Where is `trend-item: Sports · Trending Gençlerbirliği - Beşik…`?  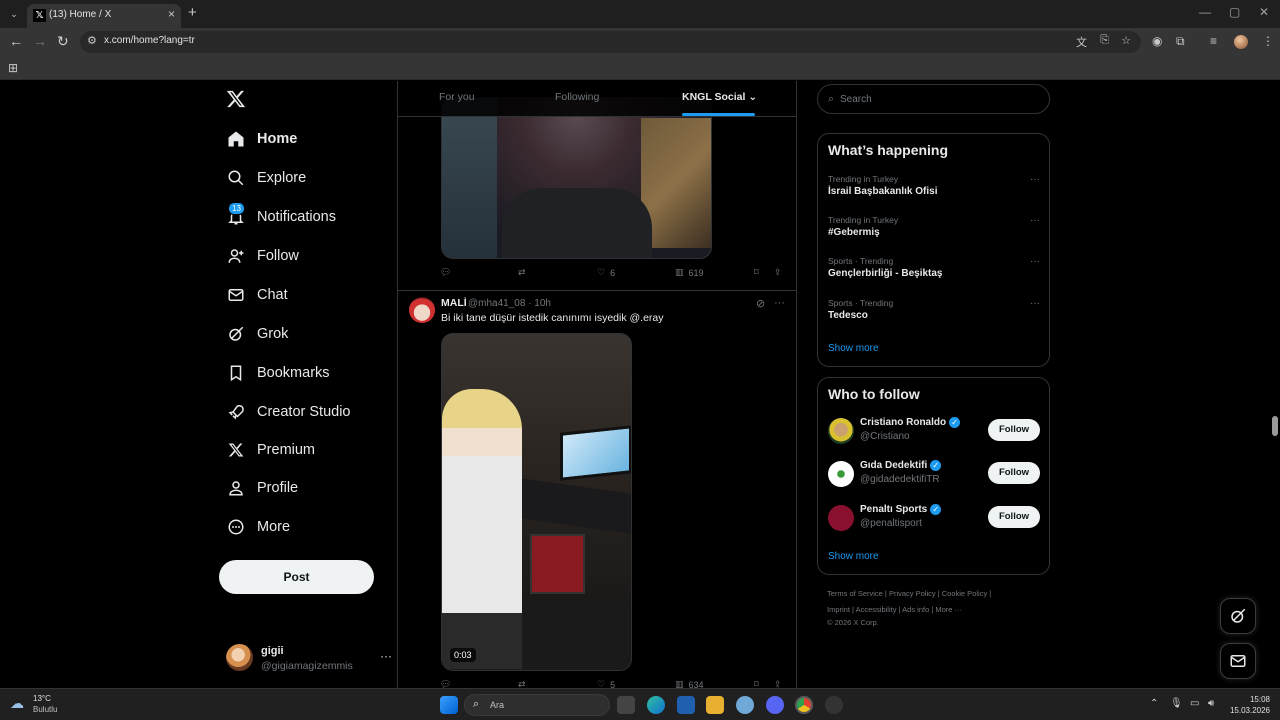 trend-item: Sports · Trending Gençlerbirliği - Beşik… is located at coordinates (934, 267).